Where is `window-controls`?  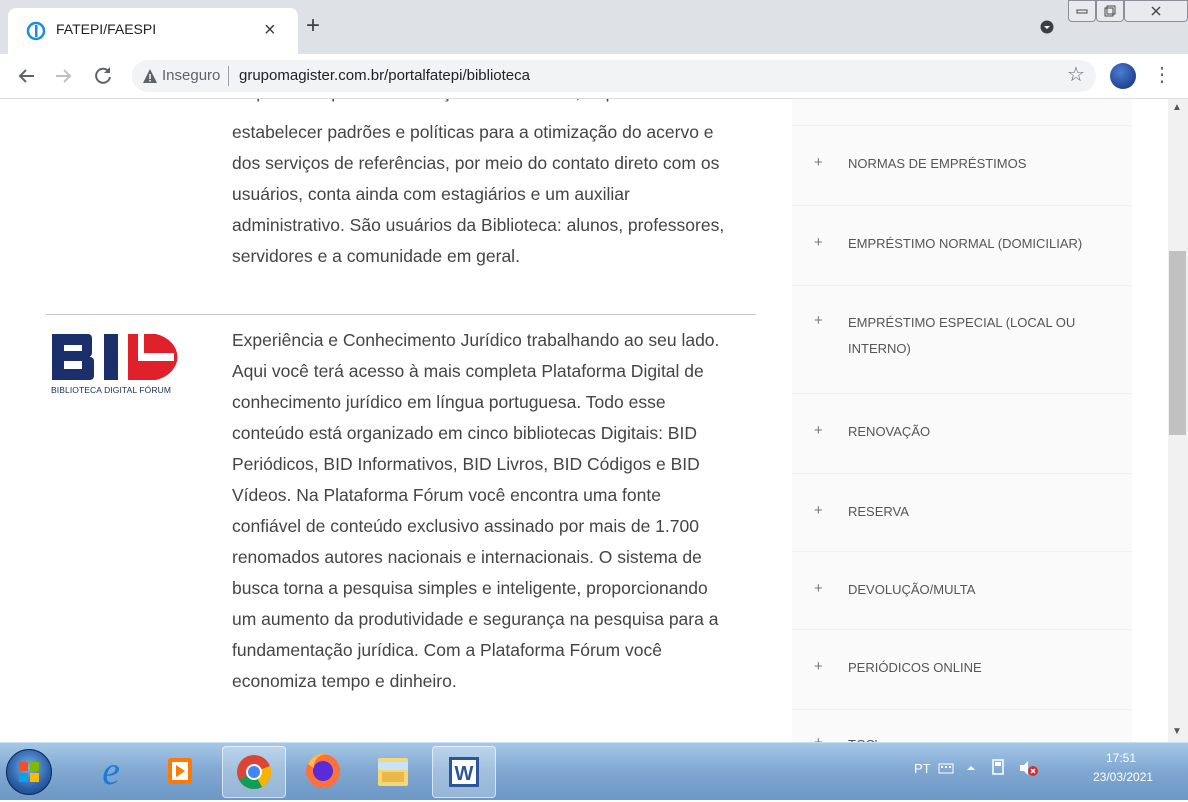
window-controls is located at coordinates (1128, 11).